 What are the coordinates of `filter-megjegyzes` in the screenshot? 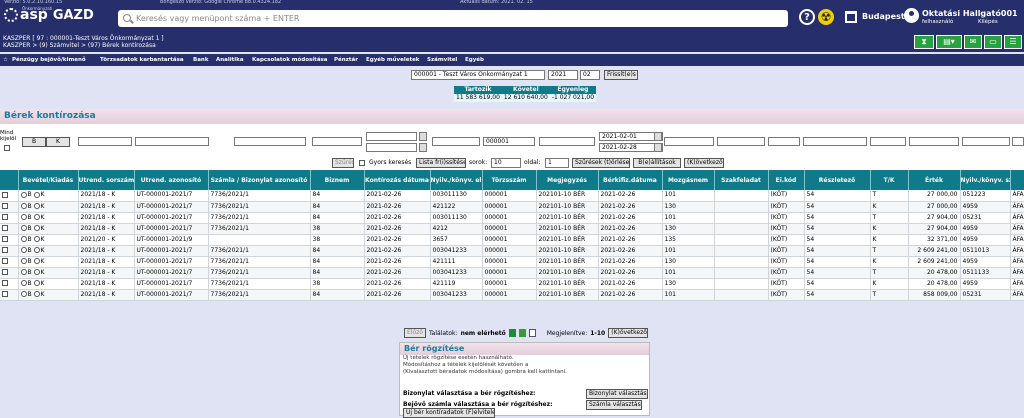 It's located at (567, 141).